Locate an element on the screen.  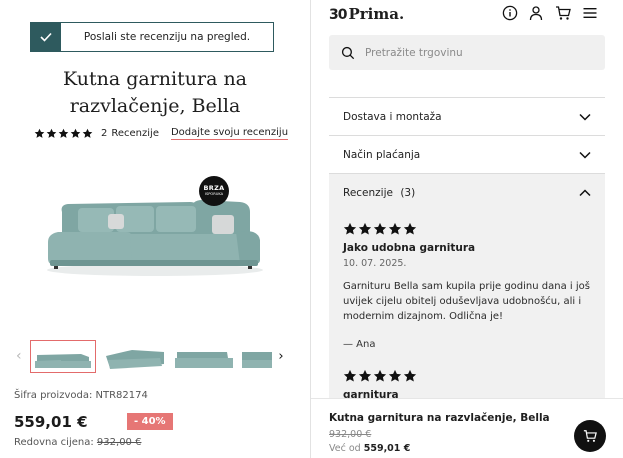
product-title: Kutna garnitura na razvlačenje, Bella is located at coordinates (155, 93).